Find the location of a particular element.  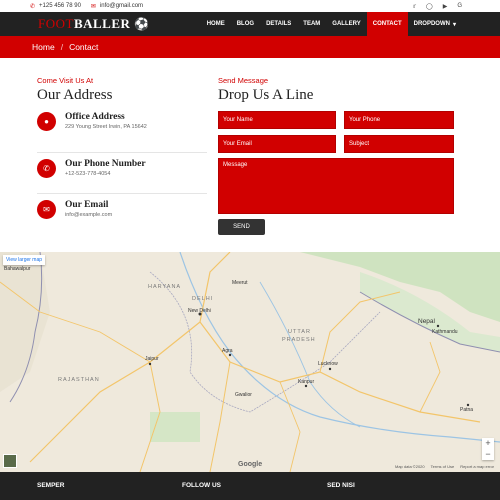

map-label-kanpur: Kanpur is located at coordinates (306, 382).